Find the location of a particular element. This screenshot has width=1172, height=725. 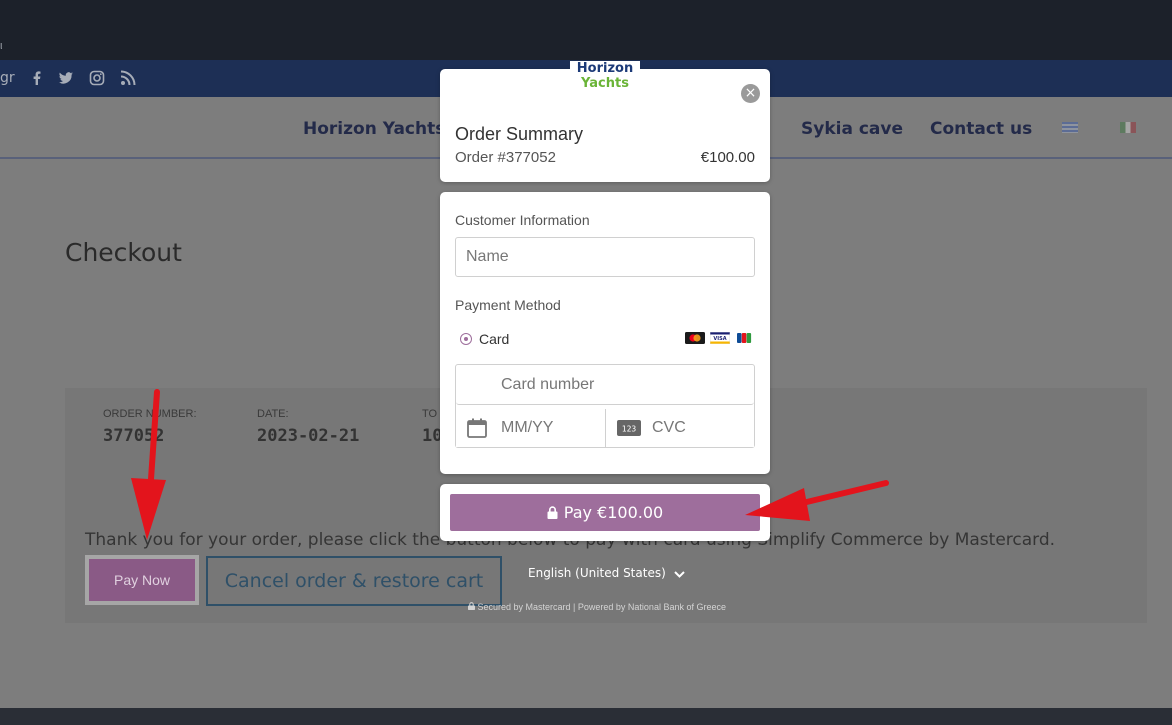

pay-now-button: Pay Now is located at coordinates (142, 580).